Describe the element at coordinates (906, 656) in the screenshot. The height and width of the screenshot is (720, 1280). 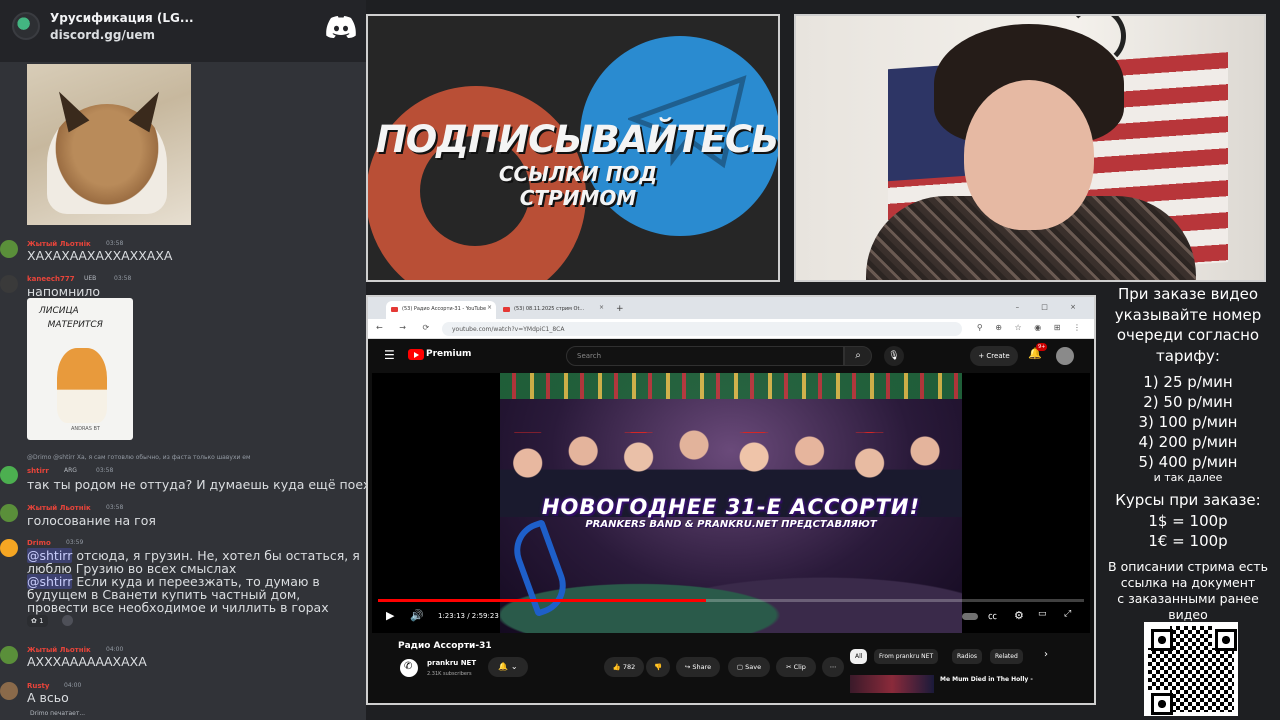
I see `chip-from-channel: From prankru NET` at that location.